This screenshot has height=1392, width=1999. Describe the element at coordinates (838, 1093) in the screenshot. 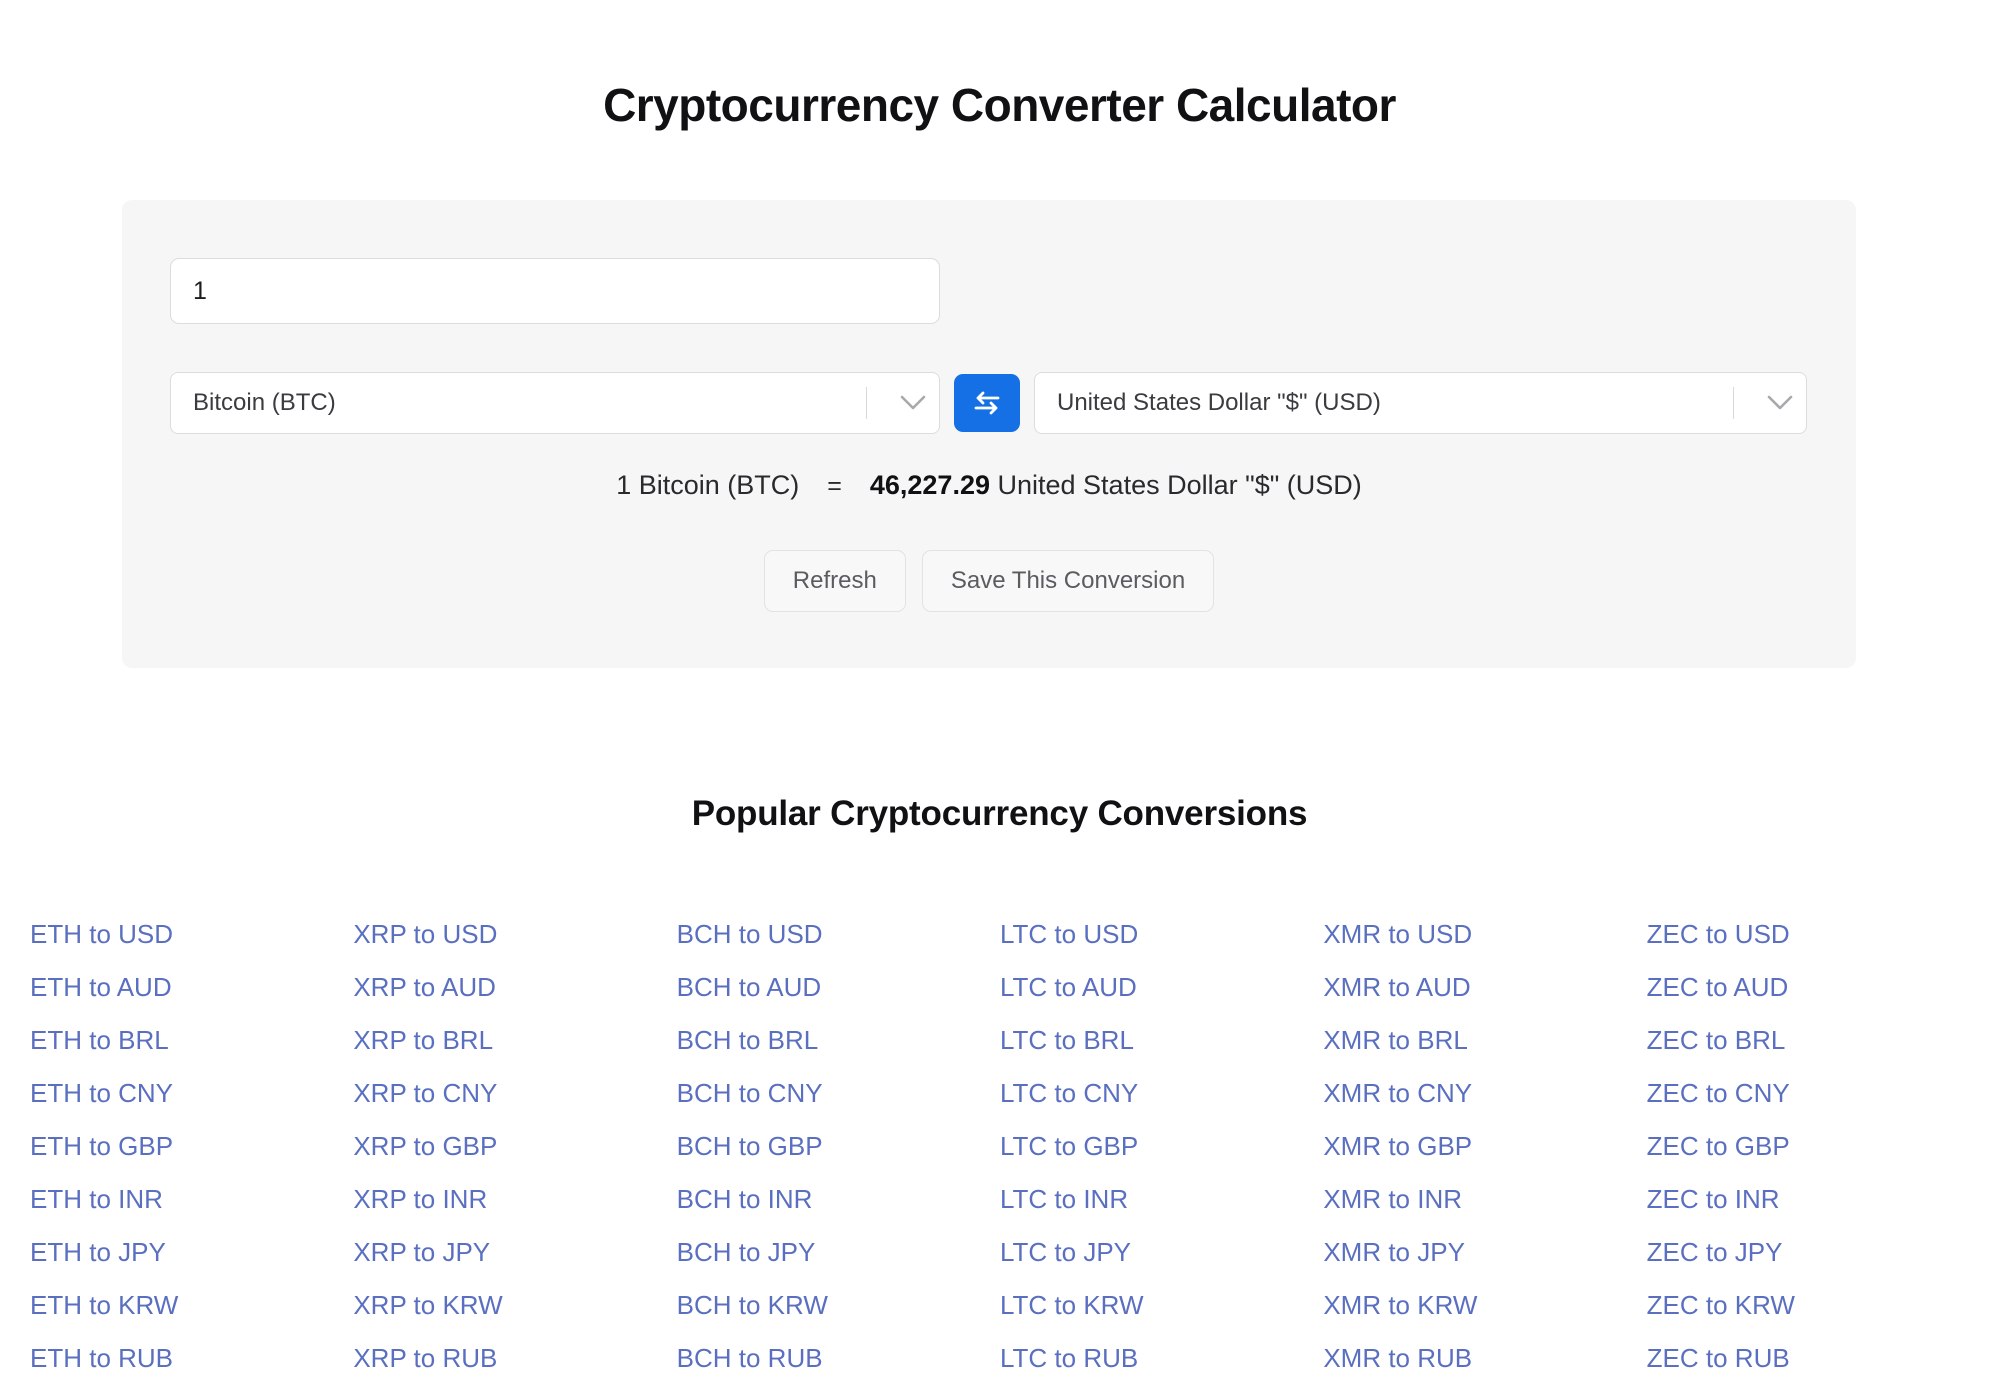

I see `conversion-link: BCH to CNY` at that location.